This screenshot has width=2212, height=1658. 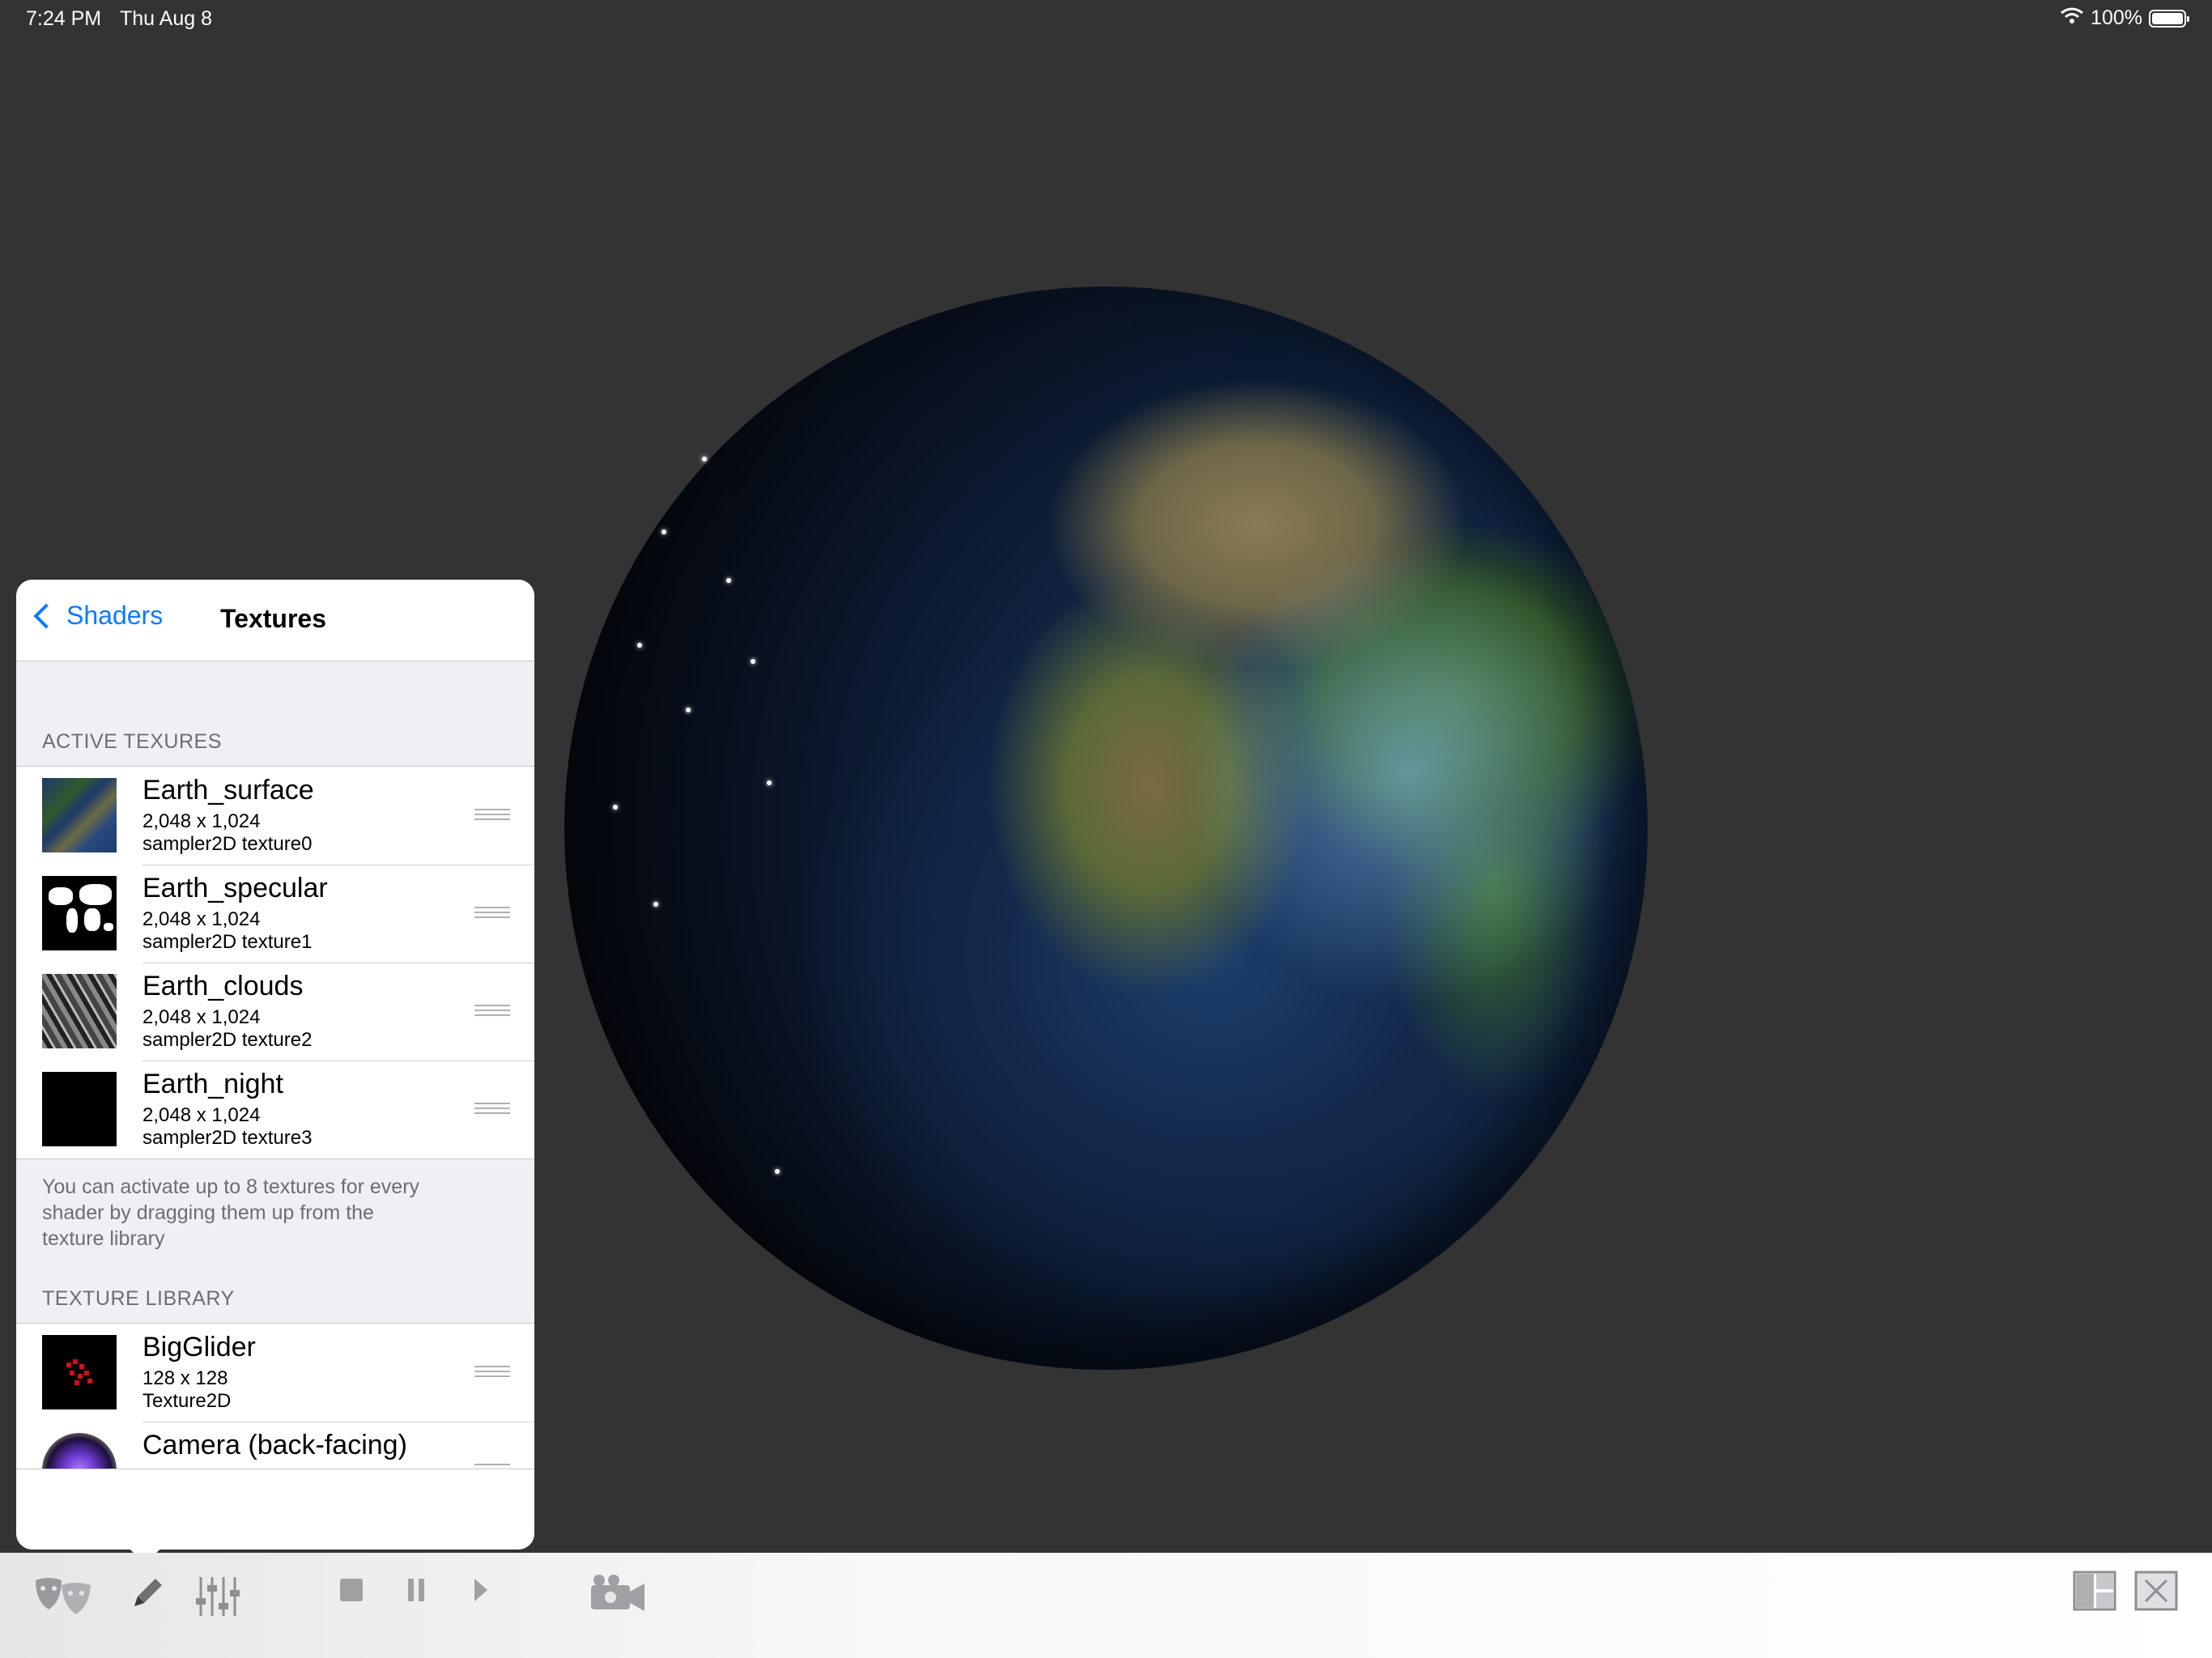 I want to click on battery-icon, so click(x=2169, y=18).